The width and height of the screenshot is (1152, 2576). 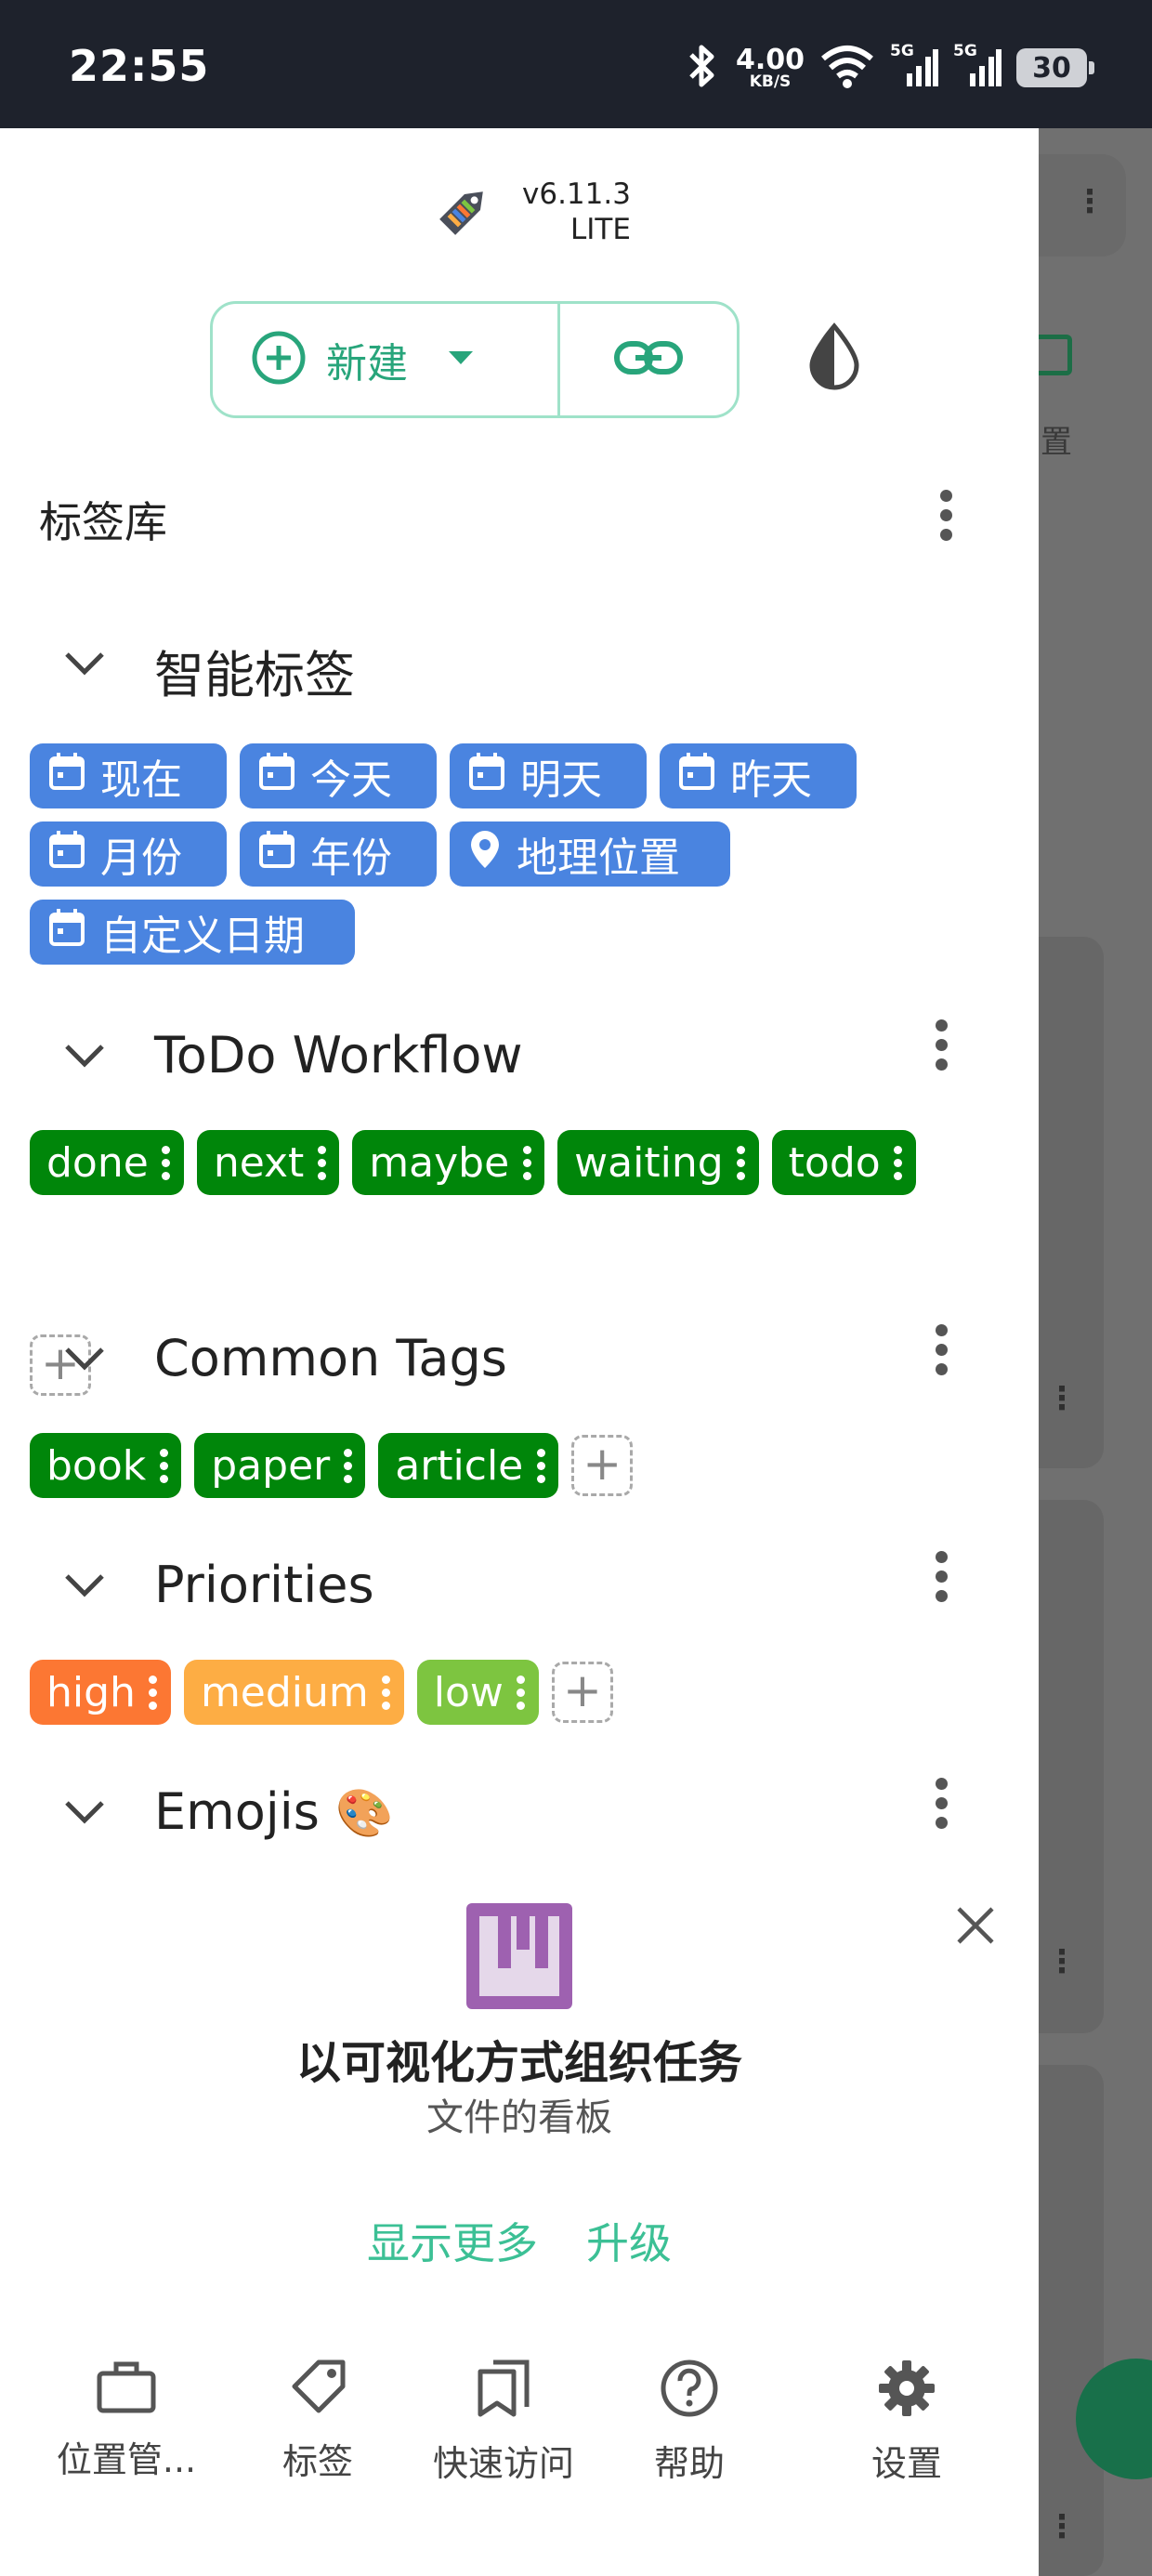 I want to click on smart-tags-row: 自定义日期, so click(x=192, y=932).